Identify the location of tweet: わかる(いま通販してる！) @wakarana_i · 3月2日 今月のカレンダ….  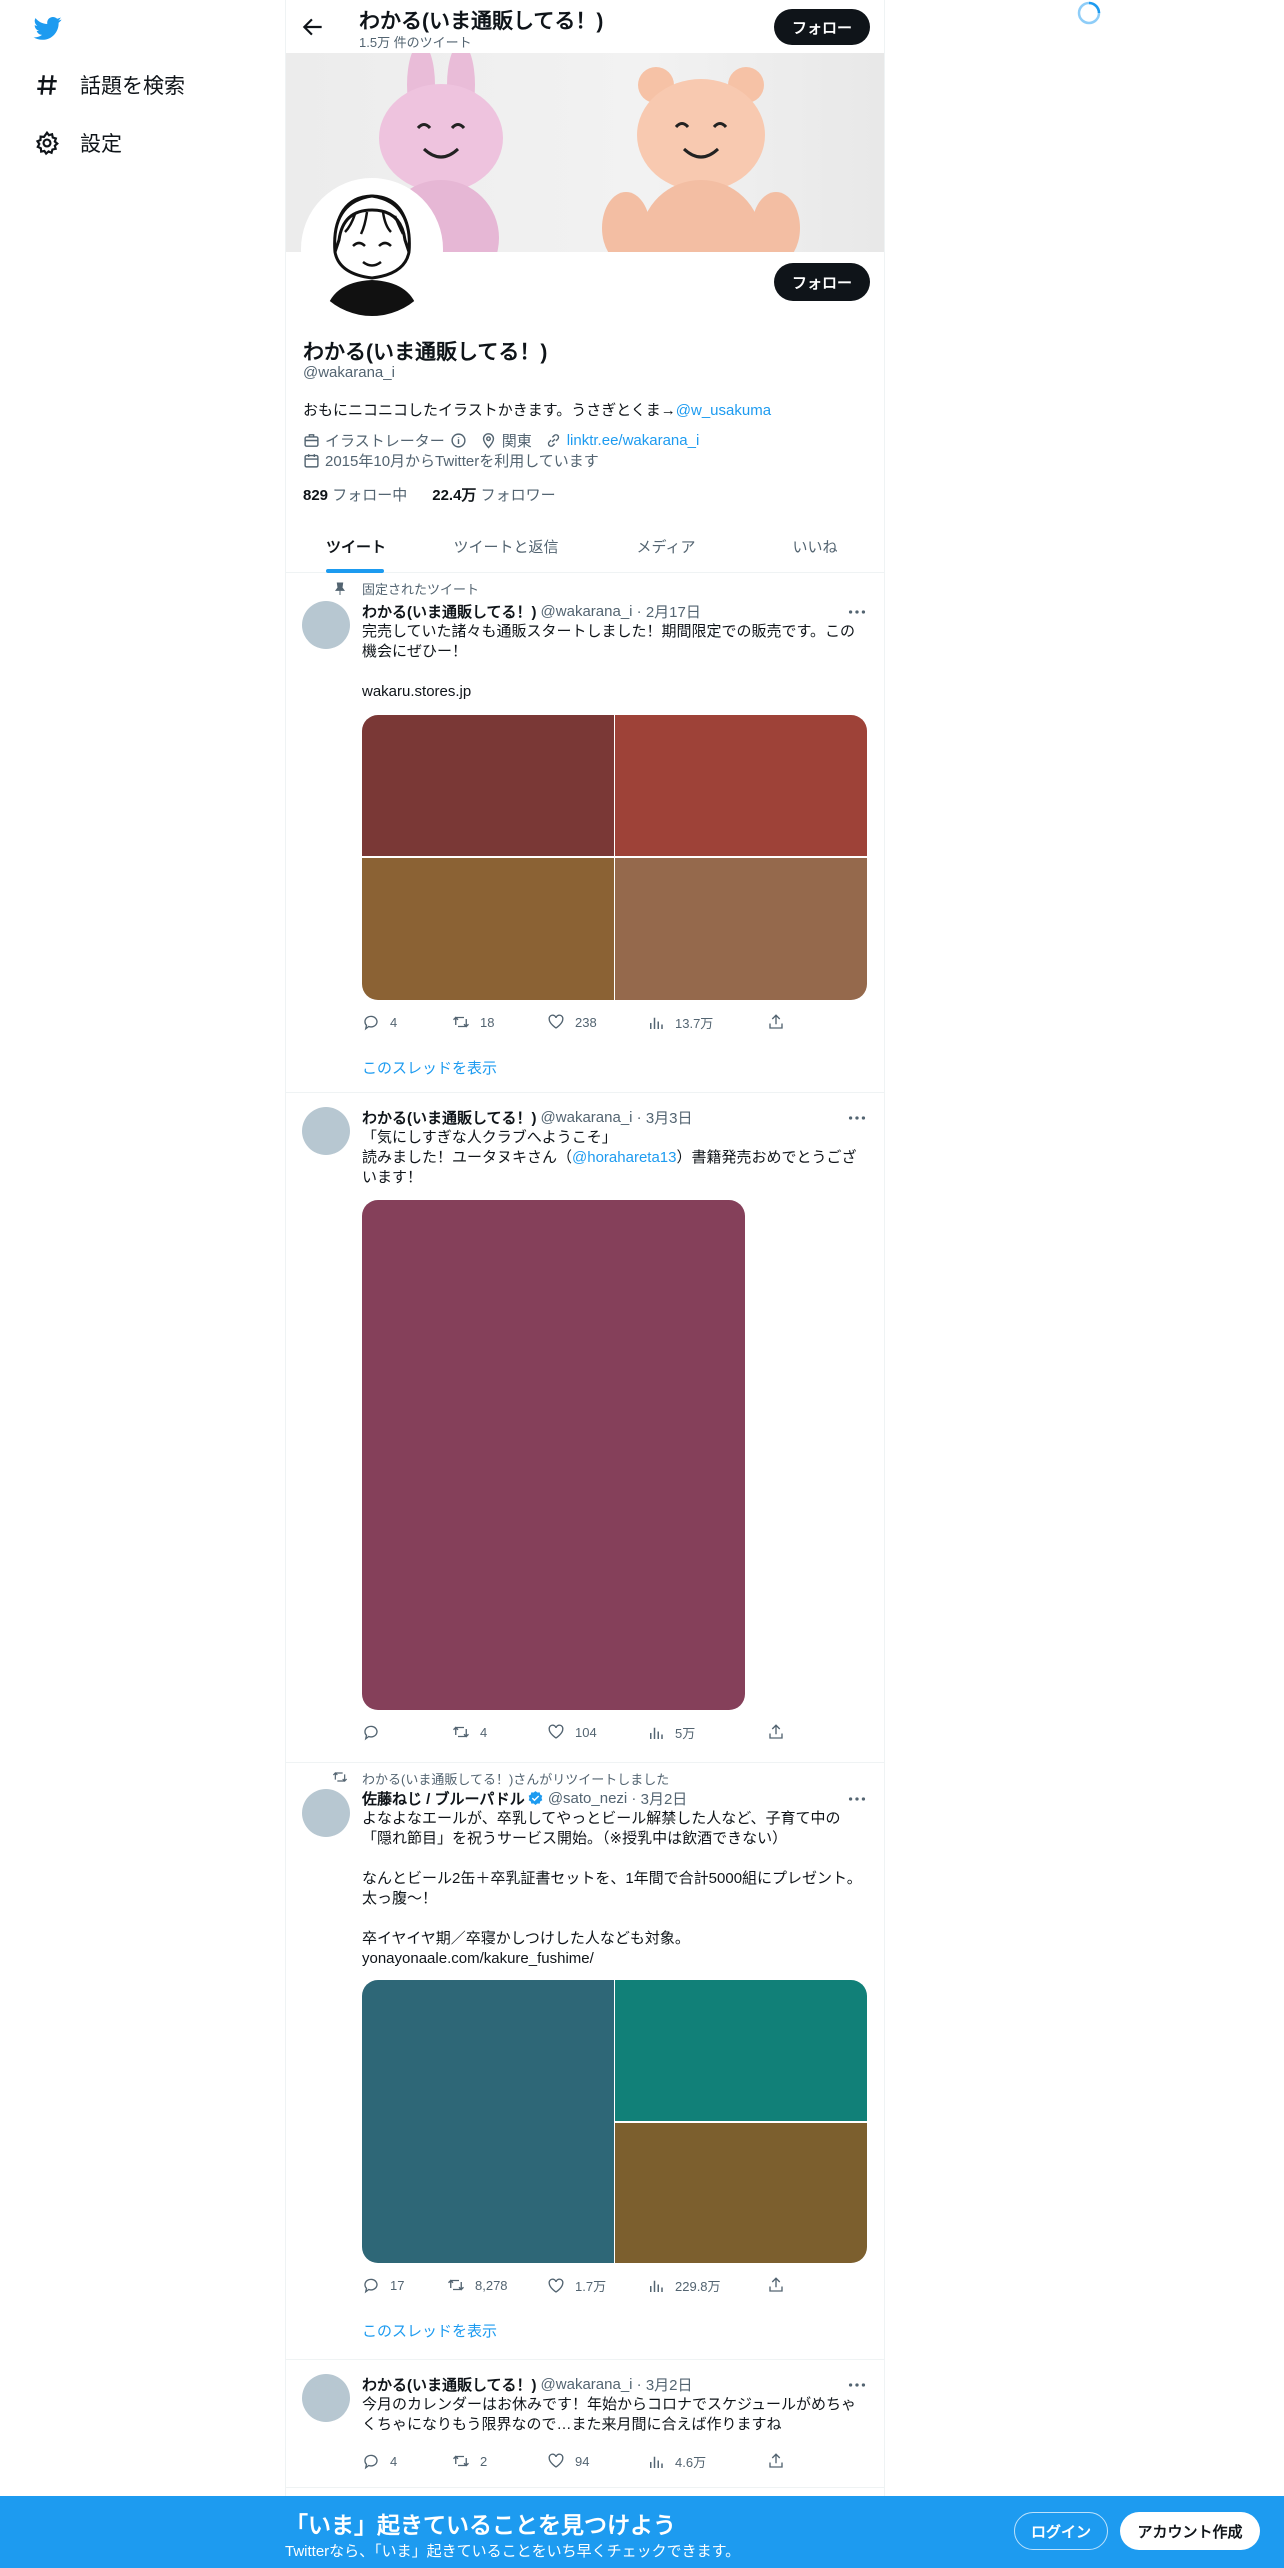
(585, 2424).